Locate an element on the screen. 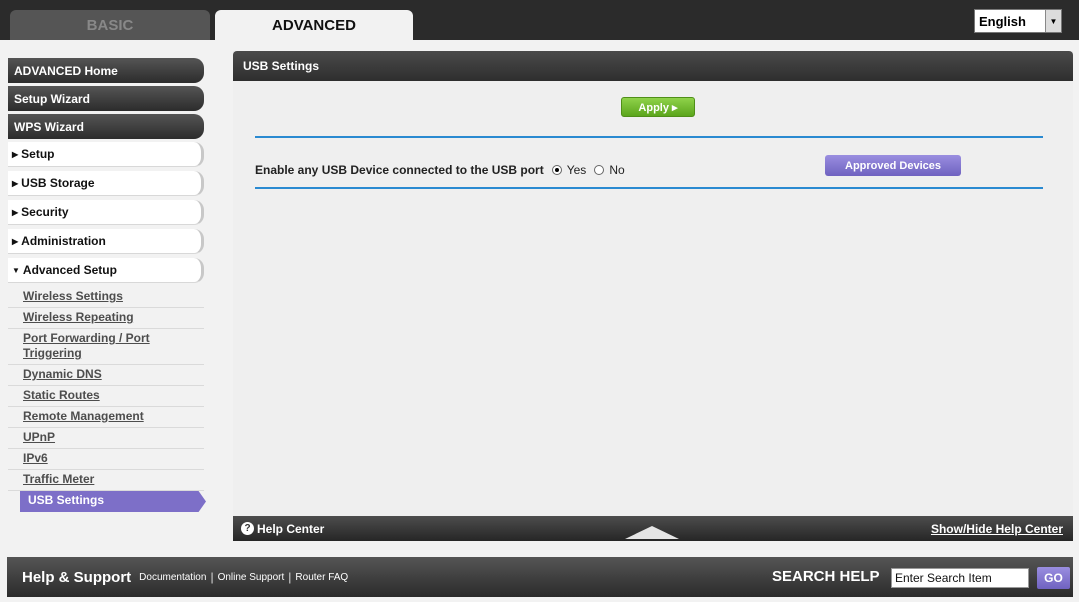 This screenshot has width=1079, height=602. tab-basic: BASIC is located at coordinates (110, 25).